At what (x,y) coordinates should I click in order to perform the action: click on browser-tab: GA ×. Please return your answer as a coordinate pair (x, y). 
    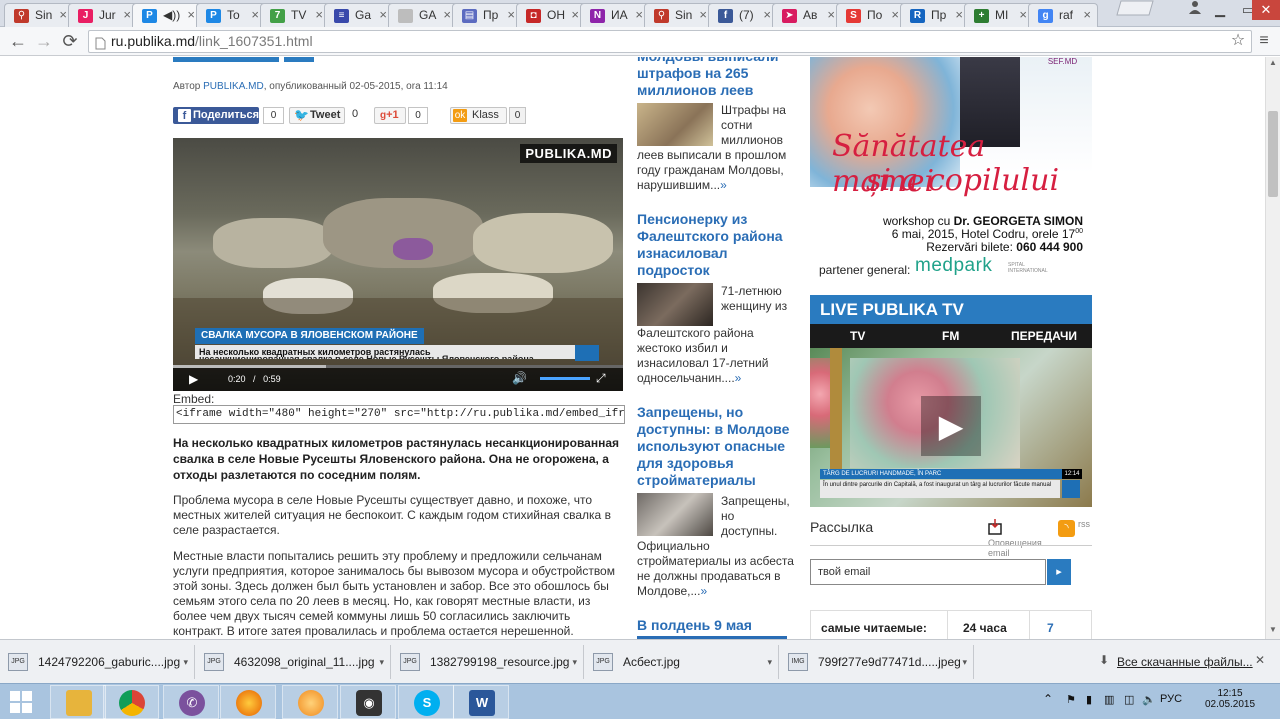
    Looking at the image, I should click on (423, 15).